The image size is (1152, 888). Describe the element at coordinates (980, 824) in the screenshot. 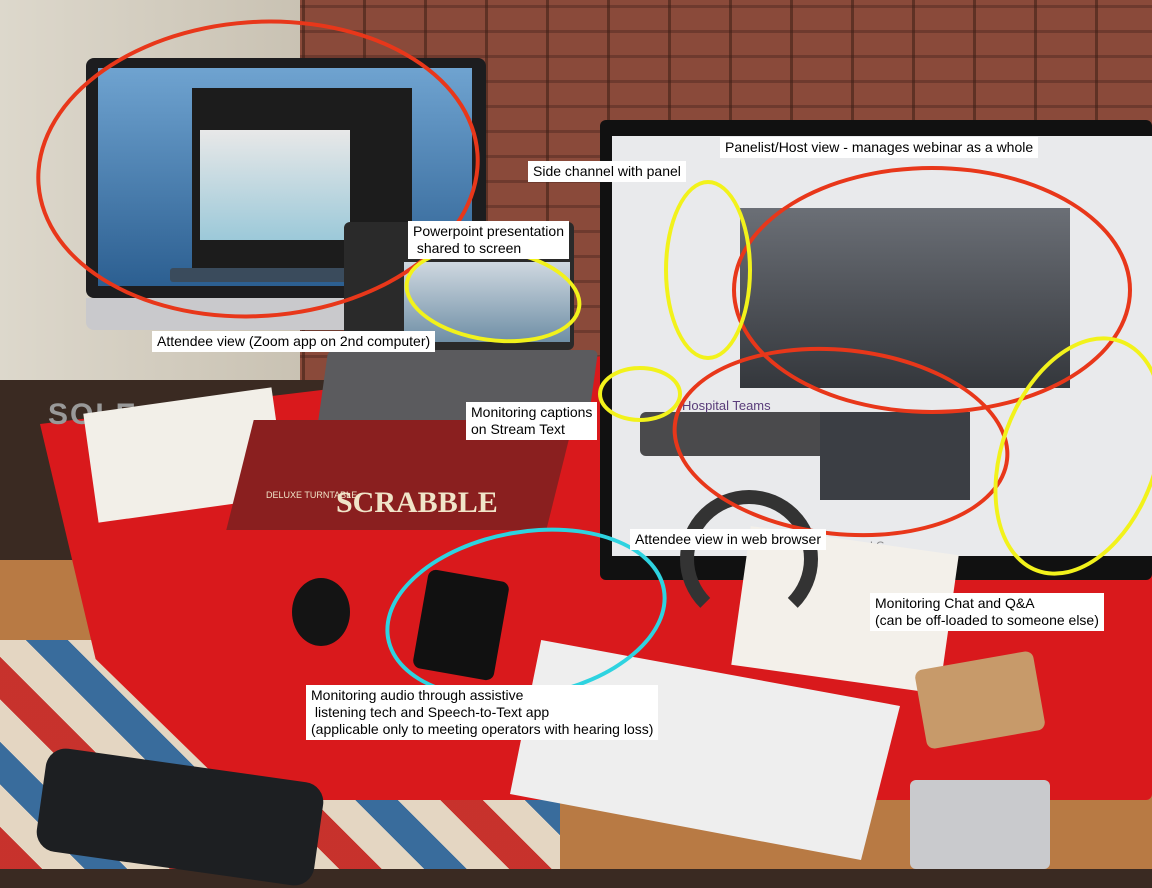

I see `trackpad` at that location.